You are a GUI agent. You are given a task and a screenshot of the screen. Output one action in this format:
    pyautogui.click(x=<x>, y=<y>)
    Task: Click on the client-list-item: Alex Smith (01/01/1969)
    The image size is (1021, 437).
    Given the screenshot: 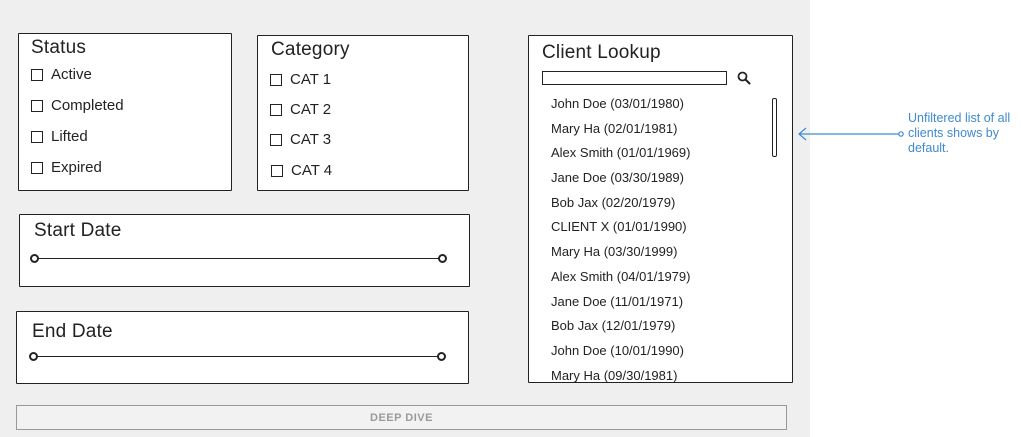 What is the action you would take?
    pyautogui.click(x=651, y=153)
    